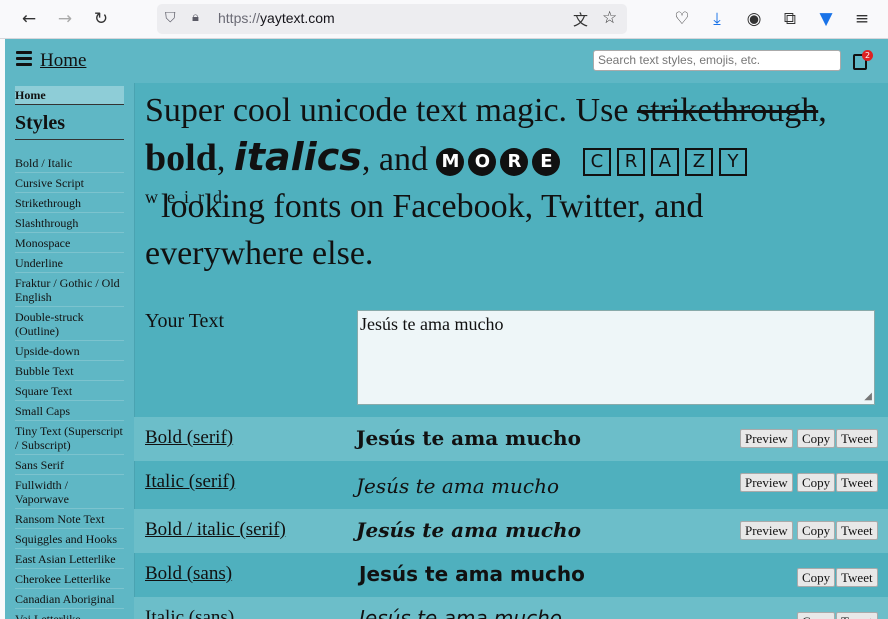  Describe the element at coordinates (630, 162) in the screenshot. I see `square-letter: R` at that location.